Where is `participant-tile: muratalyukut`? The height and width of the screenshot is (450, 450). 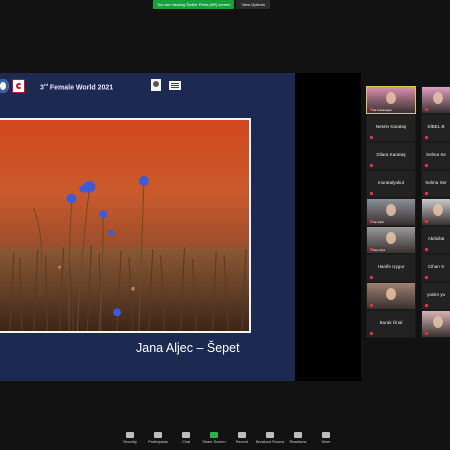 participant-tile: muratalyukut is located at coordinates (391, 184).